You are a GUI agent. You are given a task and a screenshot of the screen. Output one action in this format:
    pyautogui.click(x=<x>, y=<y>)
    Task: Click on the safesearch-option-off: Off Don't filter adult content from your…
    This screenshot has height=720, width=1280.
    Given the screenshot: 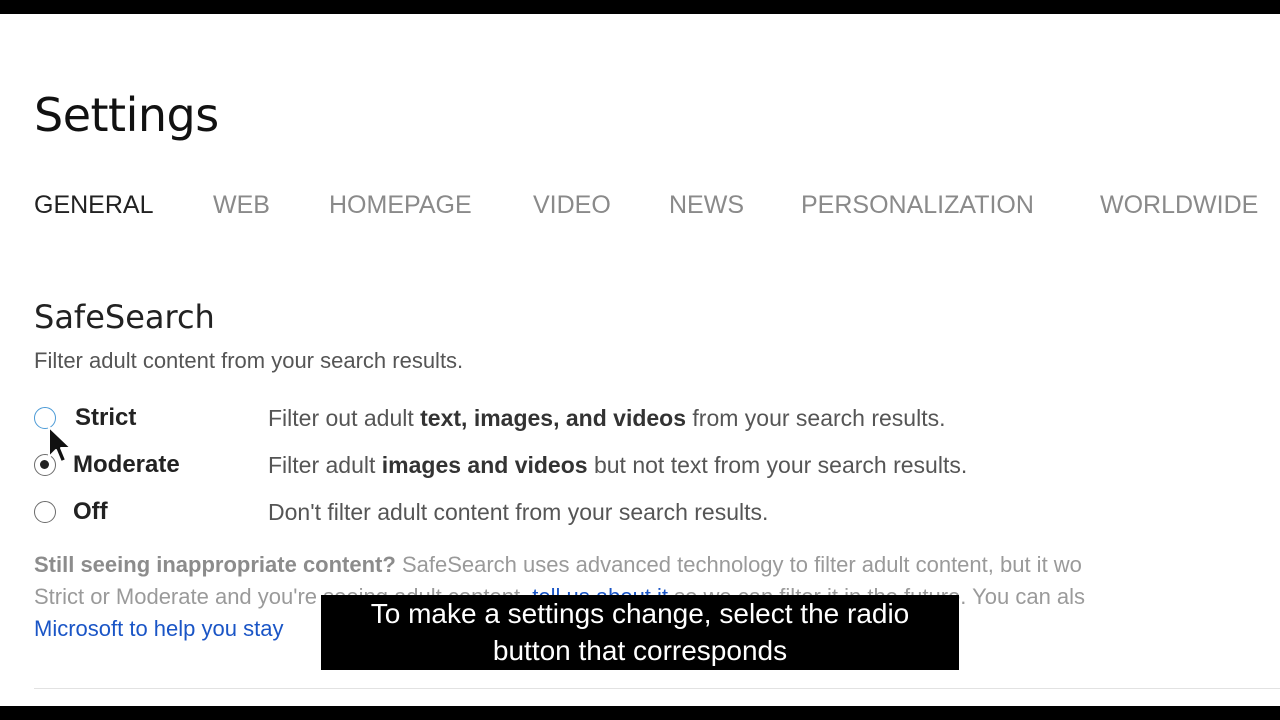 What is the action you would take?
    pyautogui.click(x=582, y=513)
    